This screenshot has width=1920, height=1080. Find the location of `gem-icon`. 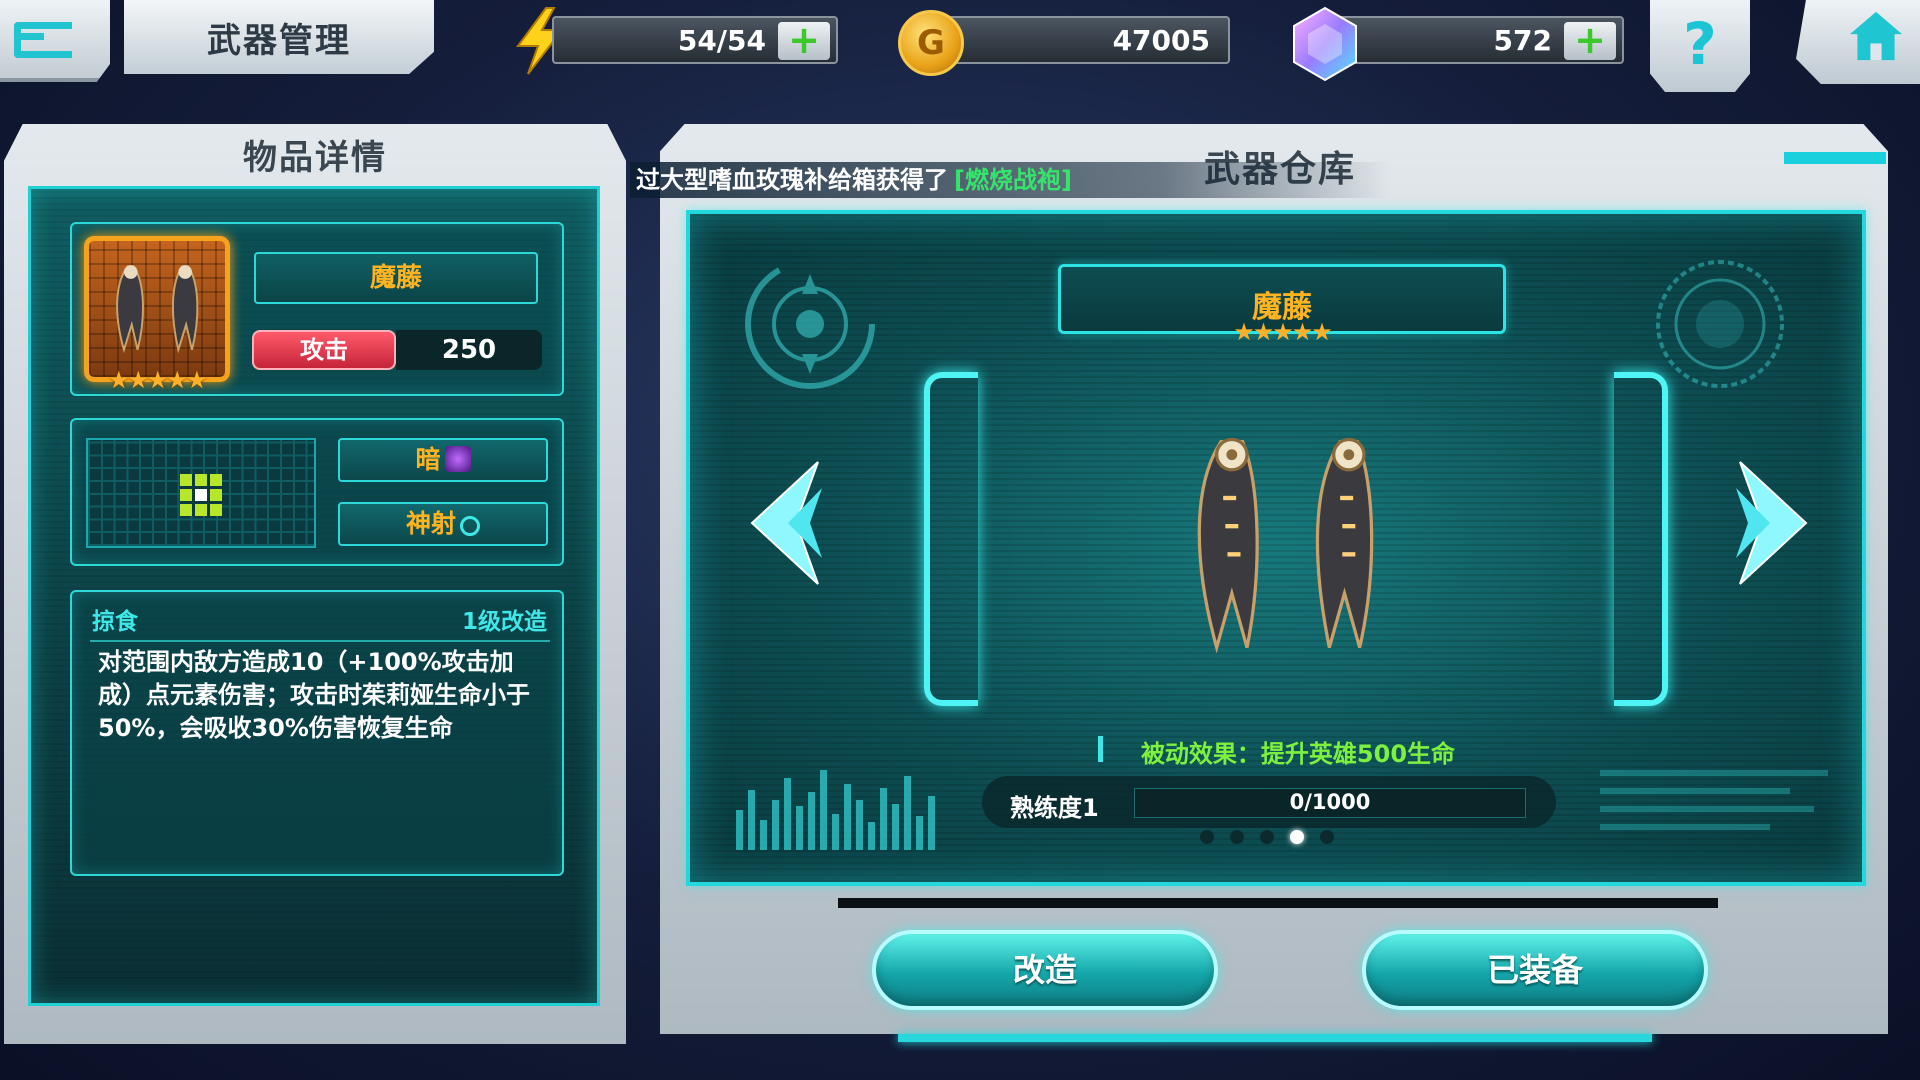

gem-icon is located at coordinates (1325, 44).